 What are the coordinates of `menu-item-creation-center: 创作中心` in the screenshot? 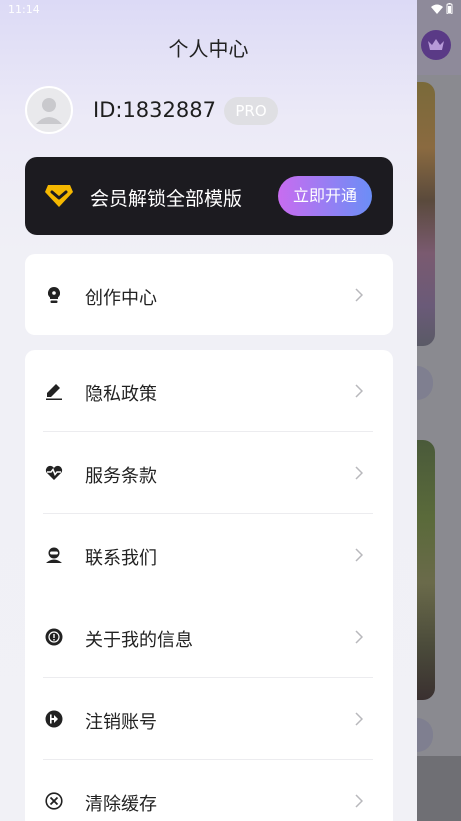 It's located at (209, 295).